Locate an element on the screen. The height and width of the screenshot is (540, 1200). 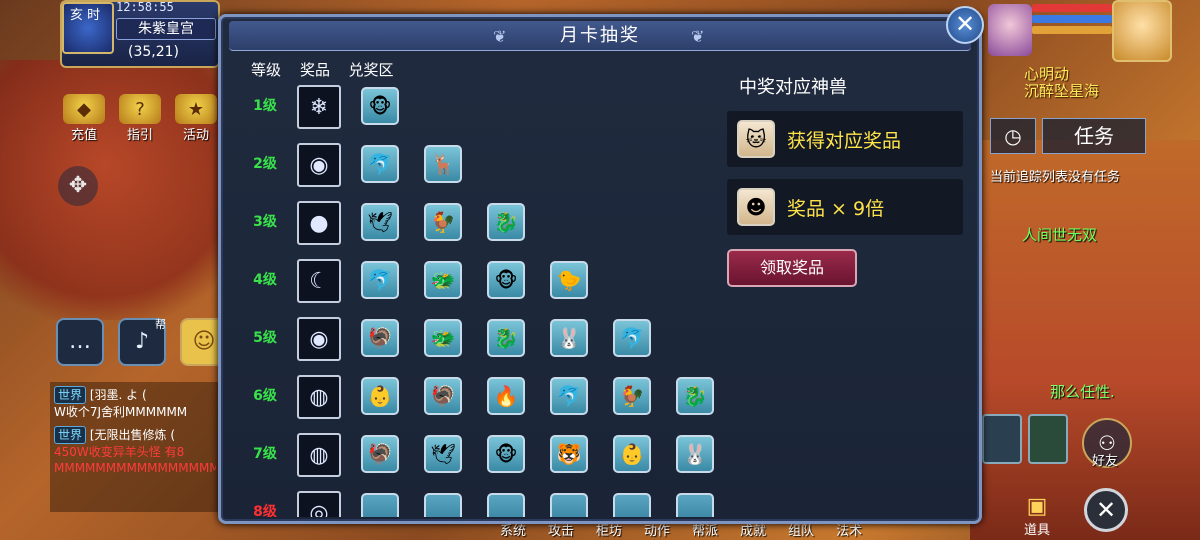
channel-tag: 世界 is located at coordinates (70, 435).